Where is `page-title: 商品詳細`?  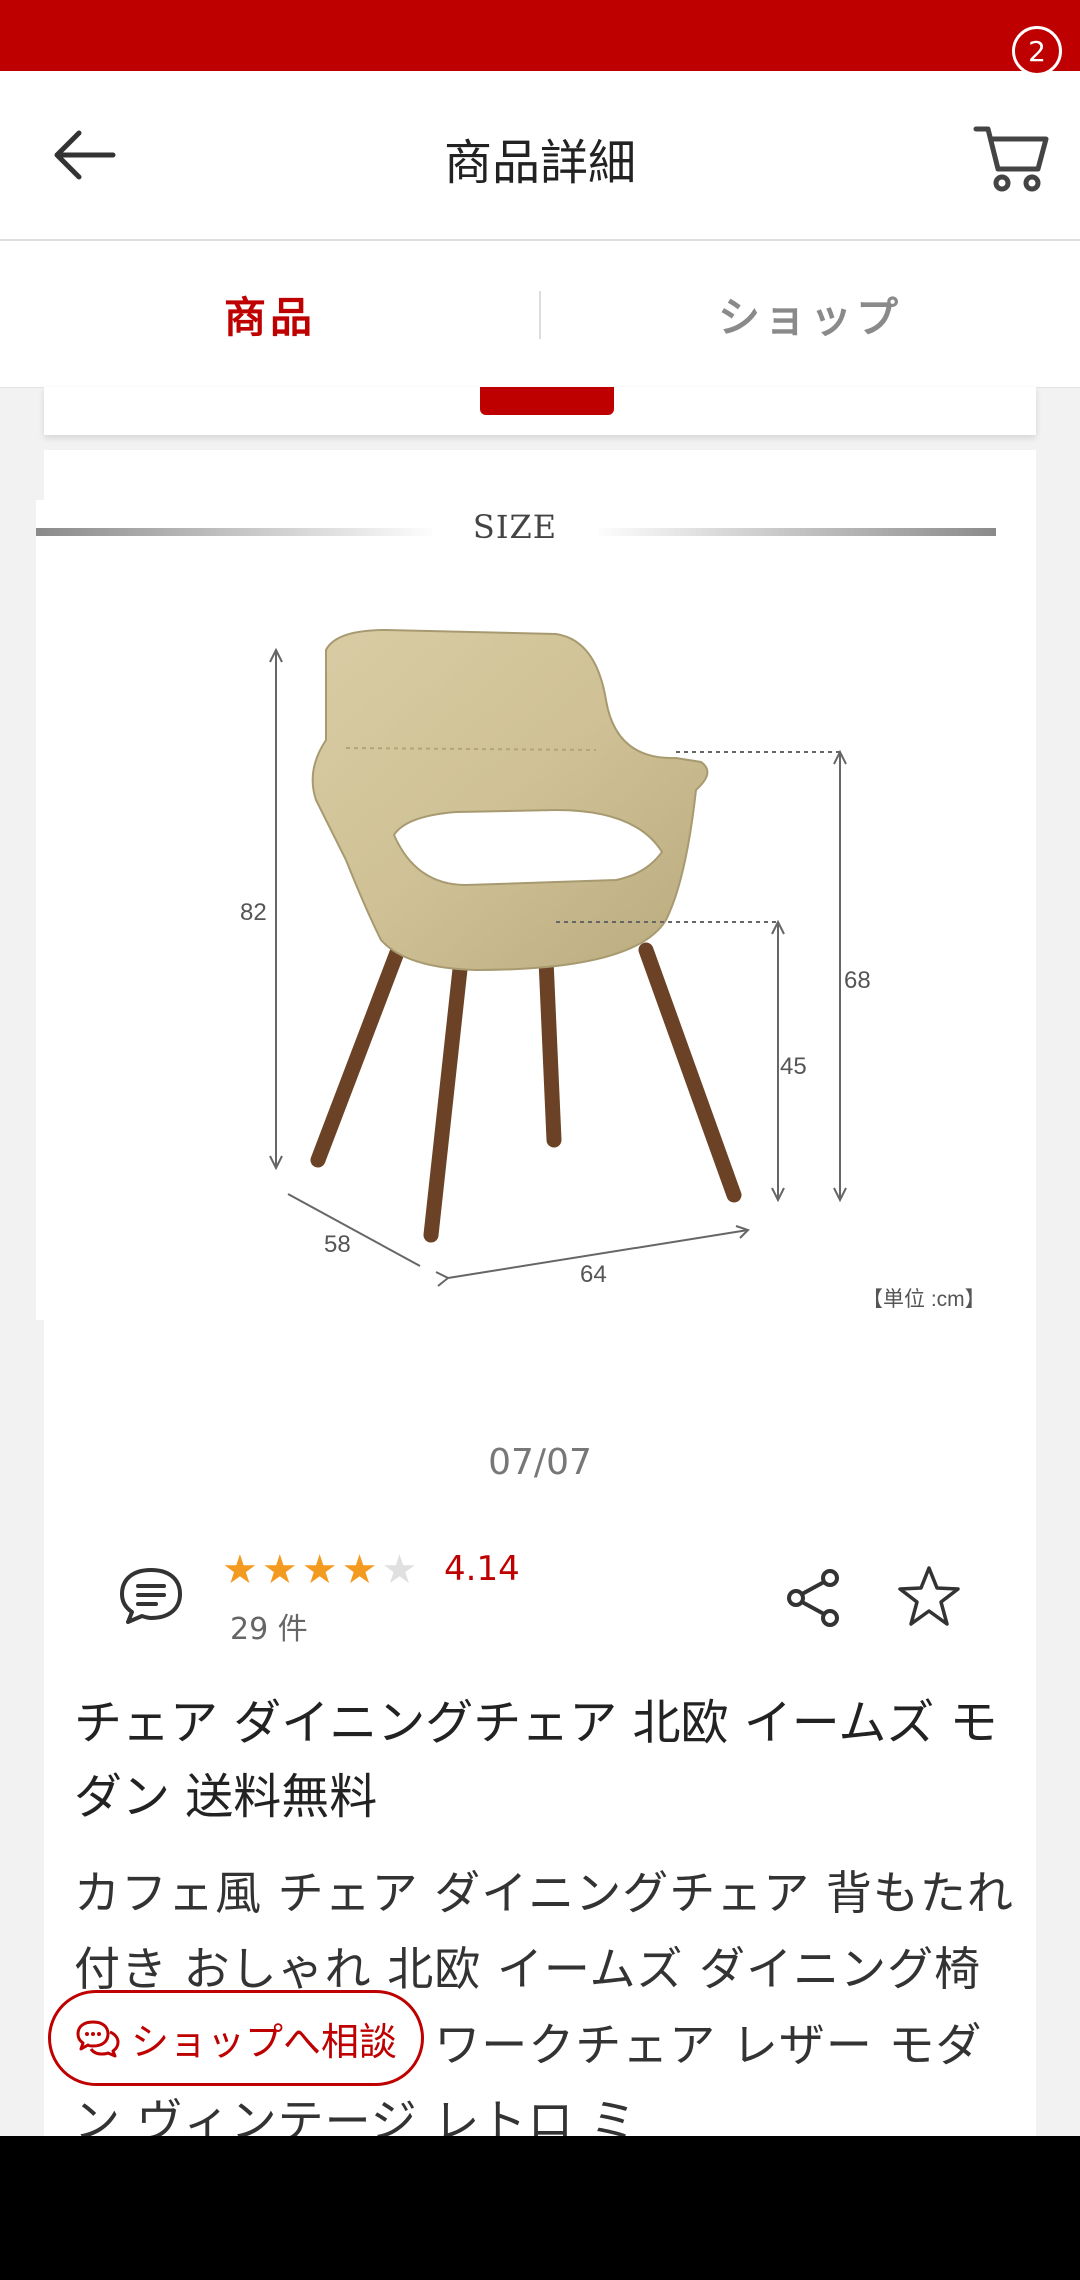 page-title: 商品詳細 is located at coordinates (539, 163).